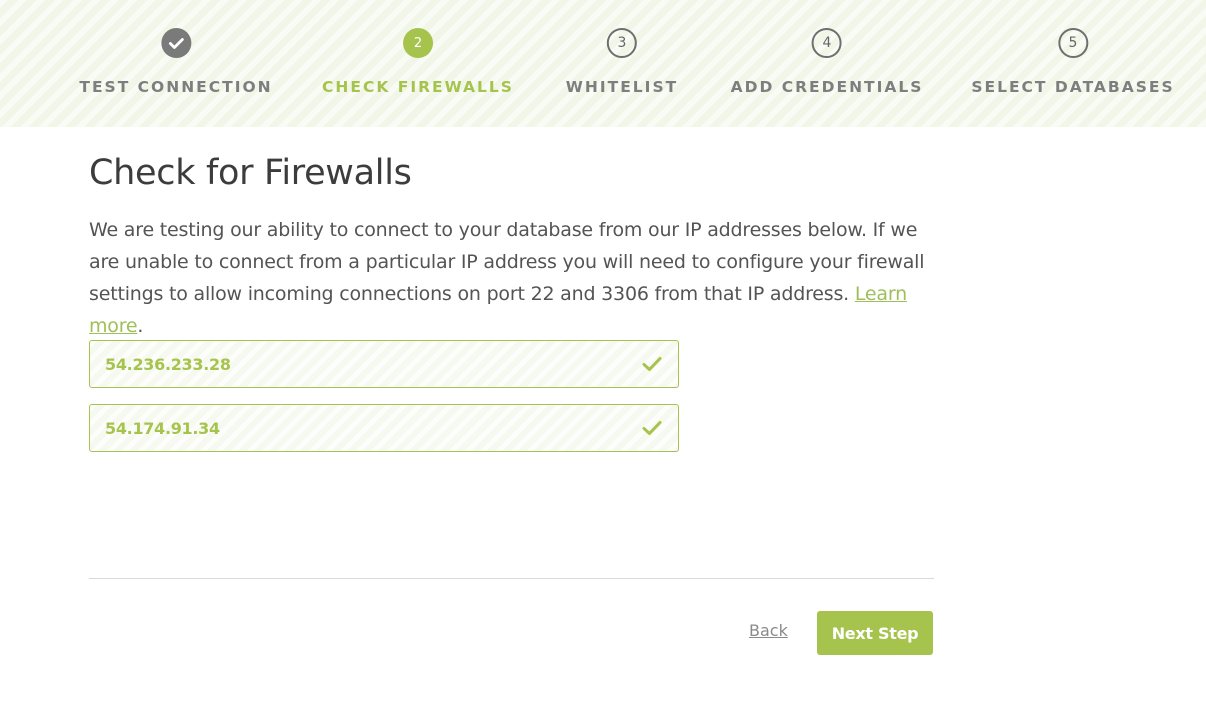 The image size is (1206, 705). What do you see at coordinates (384, 428) in the screenshot?
I see `ip-status-row: 54.174.91.34` at bounding box center [384, 428].